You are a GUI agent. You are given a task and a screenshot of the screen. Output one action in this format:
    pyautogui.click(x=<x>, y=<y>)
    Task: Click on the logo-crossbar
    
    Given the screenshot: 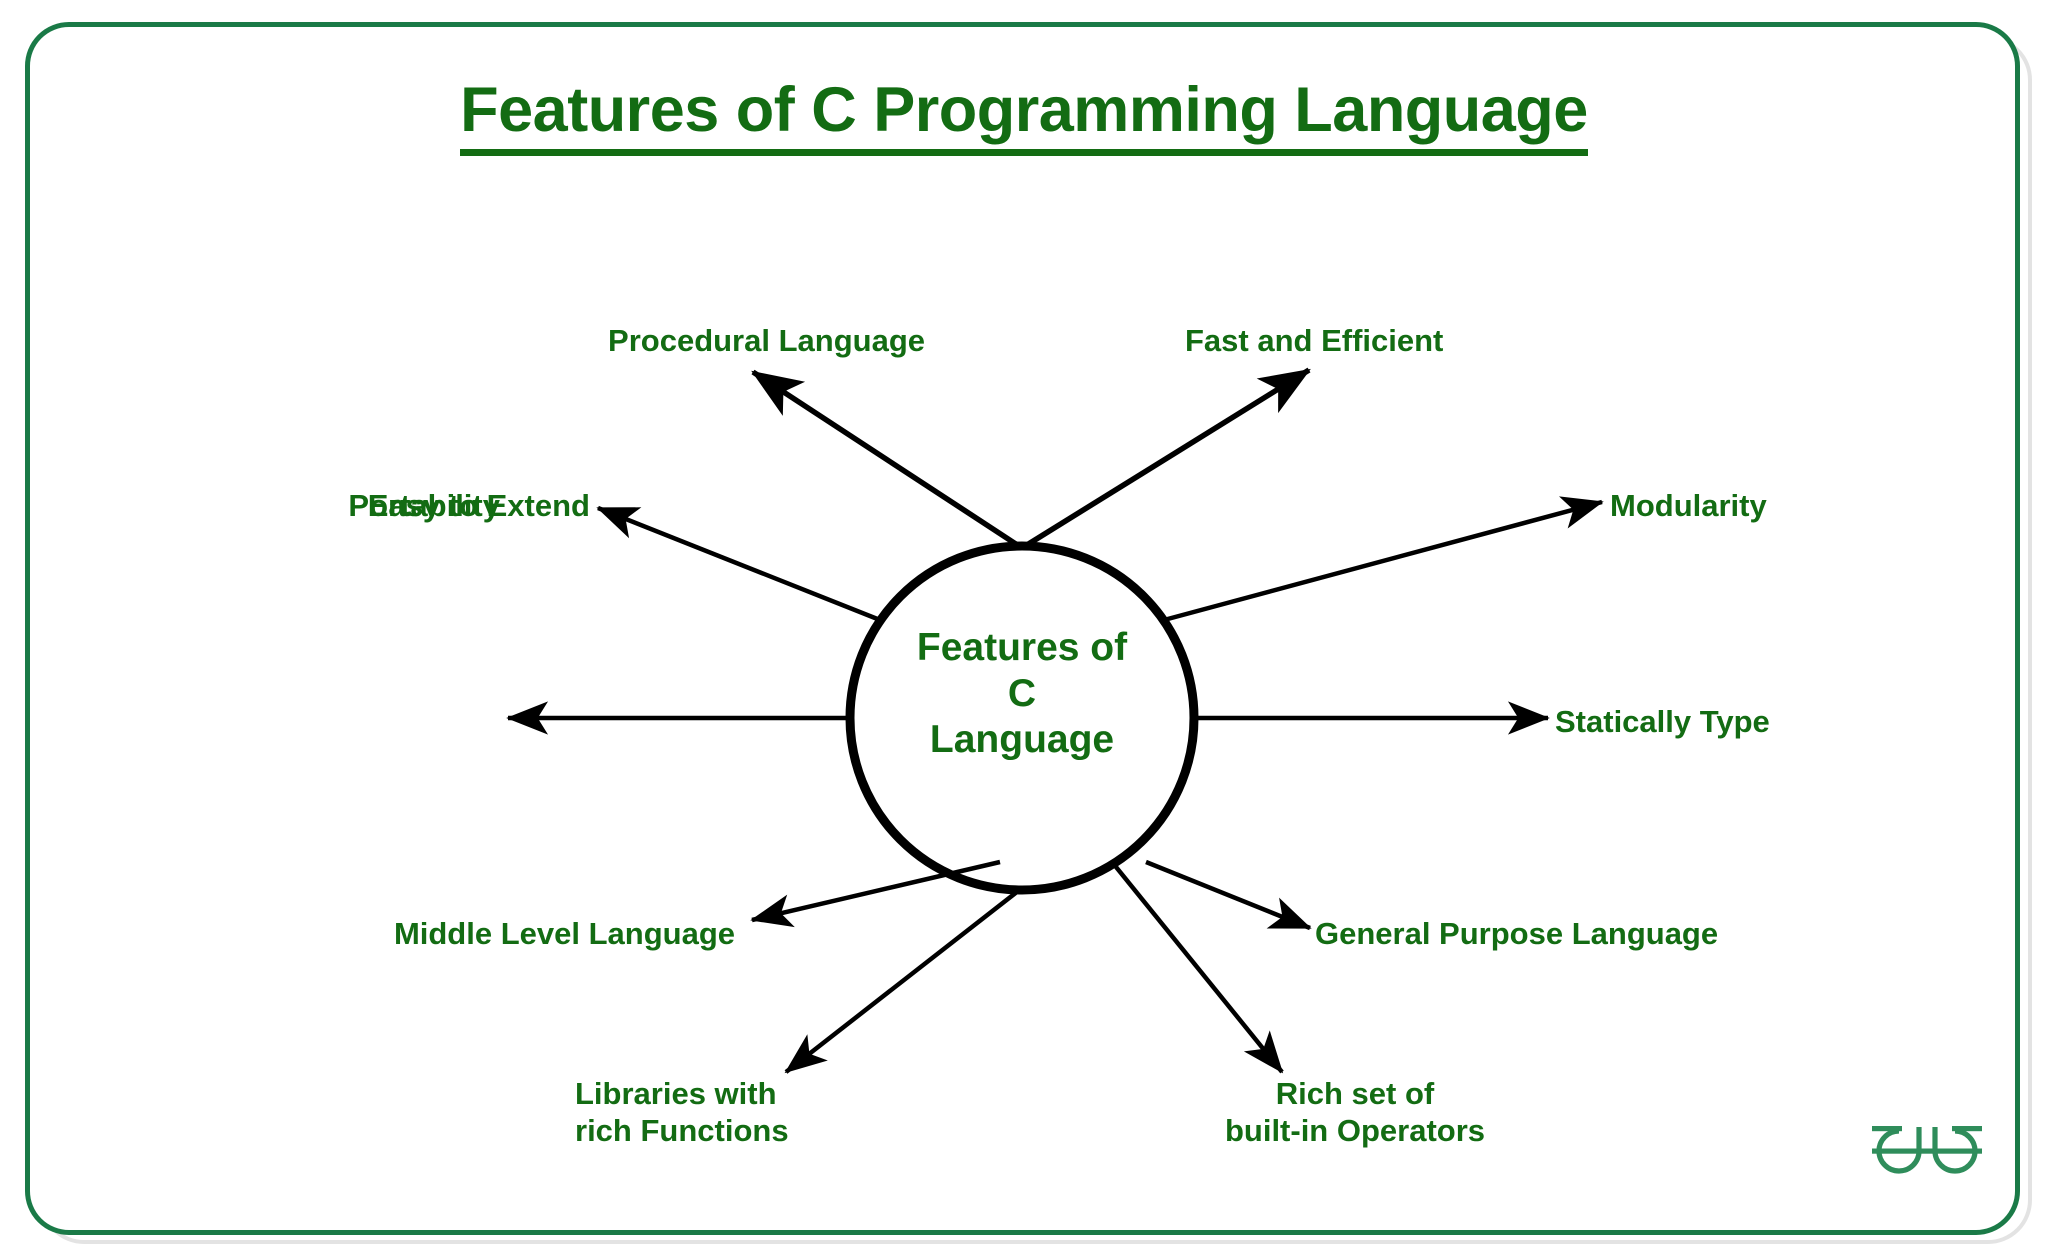 What is the action you would take?
    pyautogui.click(x=1927, y=1151)
    